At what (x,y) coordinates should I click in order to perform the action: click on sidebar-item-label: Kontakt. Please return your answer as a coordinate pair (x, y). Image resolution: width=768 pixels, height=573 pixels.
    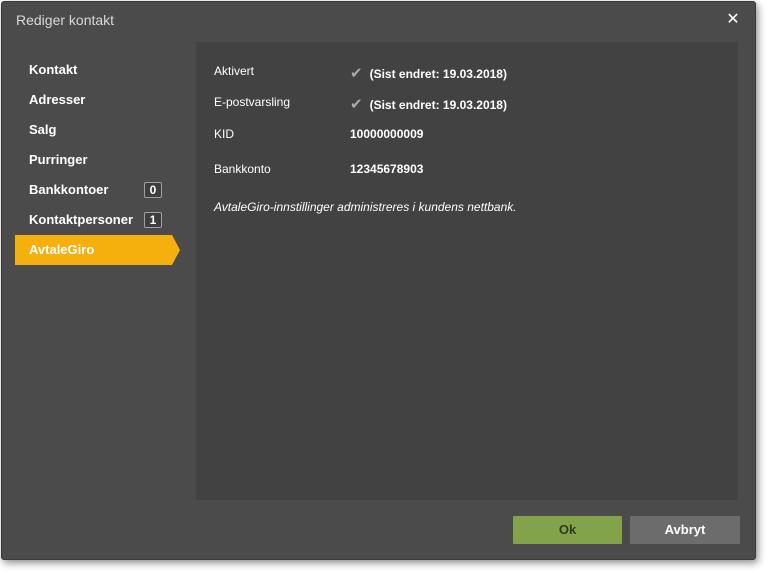
    Looking at the image, I should click on (53, 69).